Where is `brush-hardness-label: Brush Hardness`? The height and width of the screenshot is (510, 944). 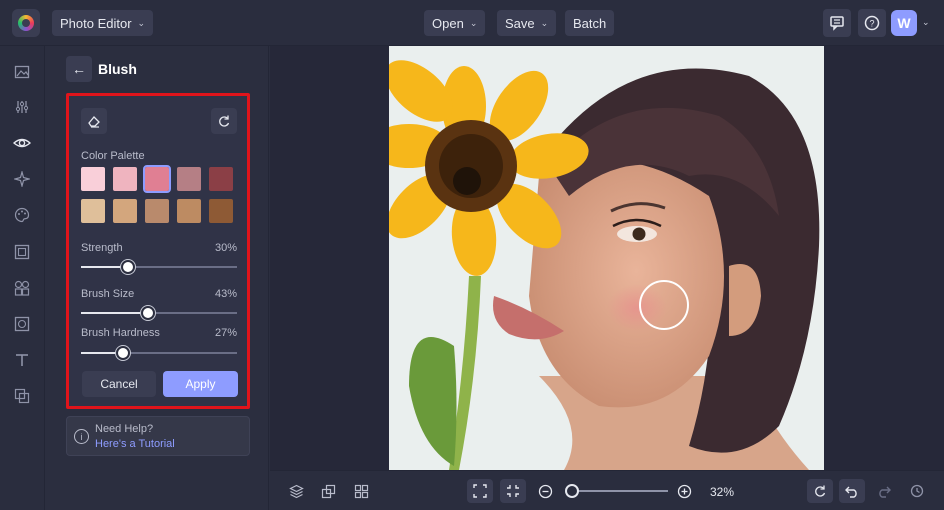
brush-hardness-label: Brush Hardness is located at coordinates (120, 333).